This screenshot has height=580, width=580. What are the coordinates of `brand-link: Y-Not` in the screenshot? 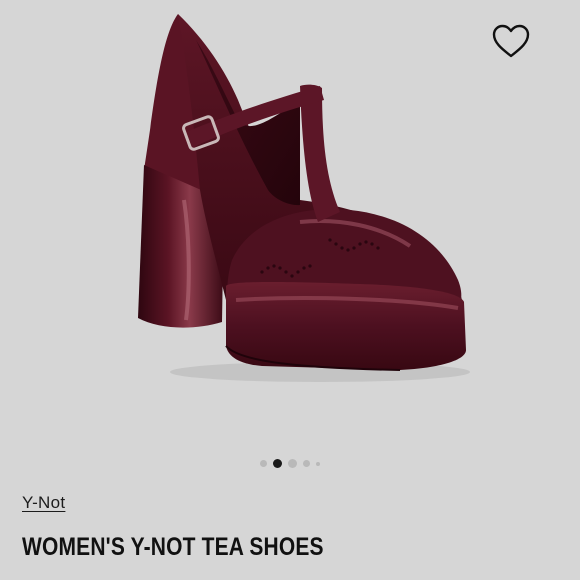 It's located at (43, 503).